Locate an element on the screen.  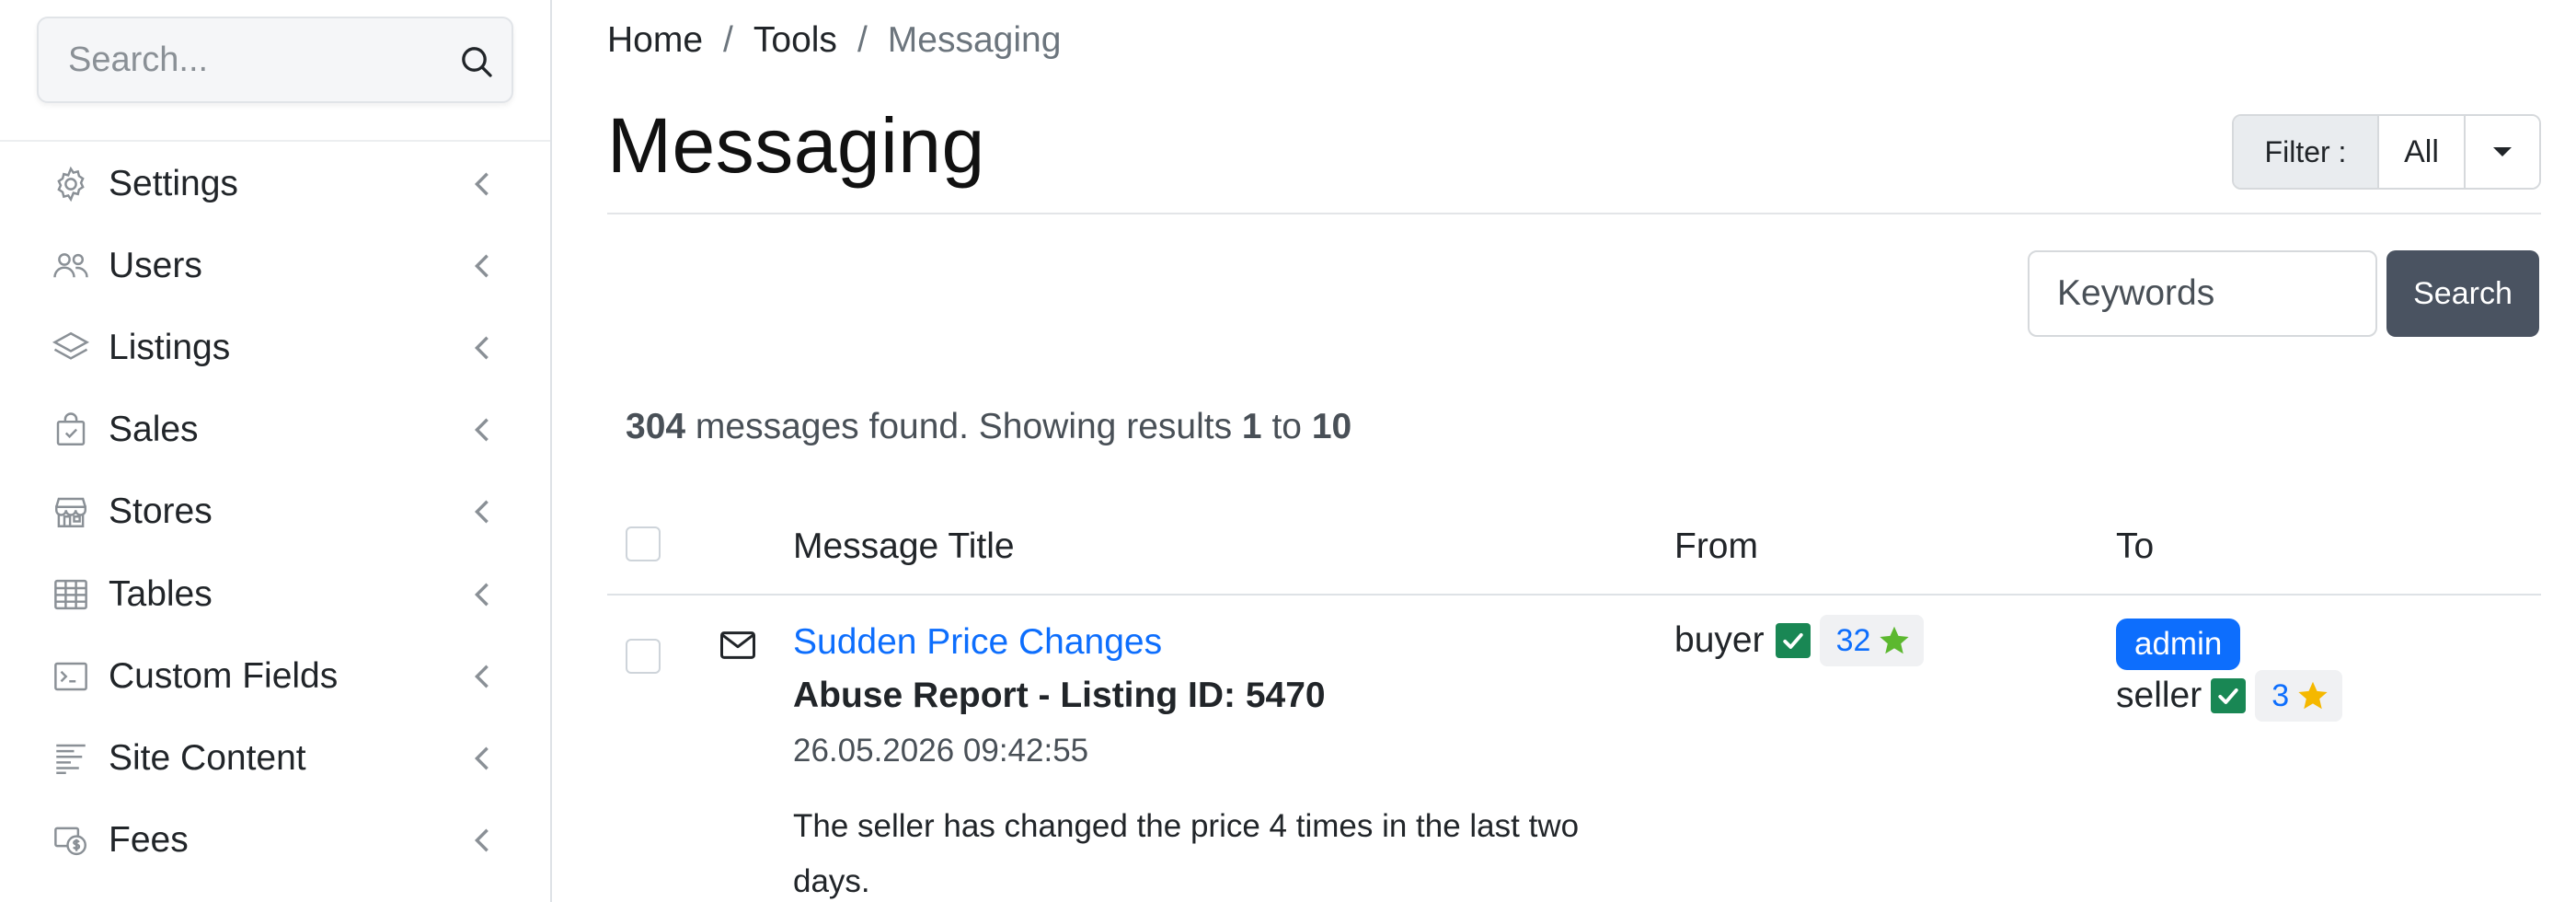
breadcrumb: Home / Tools / Messaging is located at coordinates (834, 40).